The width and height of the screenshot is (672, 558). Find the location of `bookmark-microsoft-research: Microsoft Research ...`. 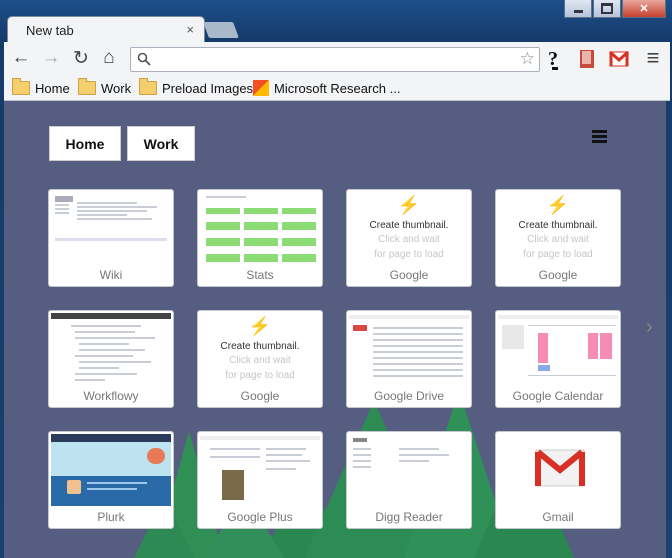

bookmark-microsoft-research: Microsoft Research ... is located at coordinates (326, 88).